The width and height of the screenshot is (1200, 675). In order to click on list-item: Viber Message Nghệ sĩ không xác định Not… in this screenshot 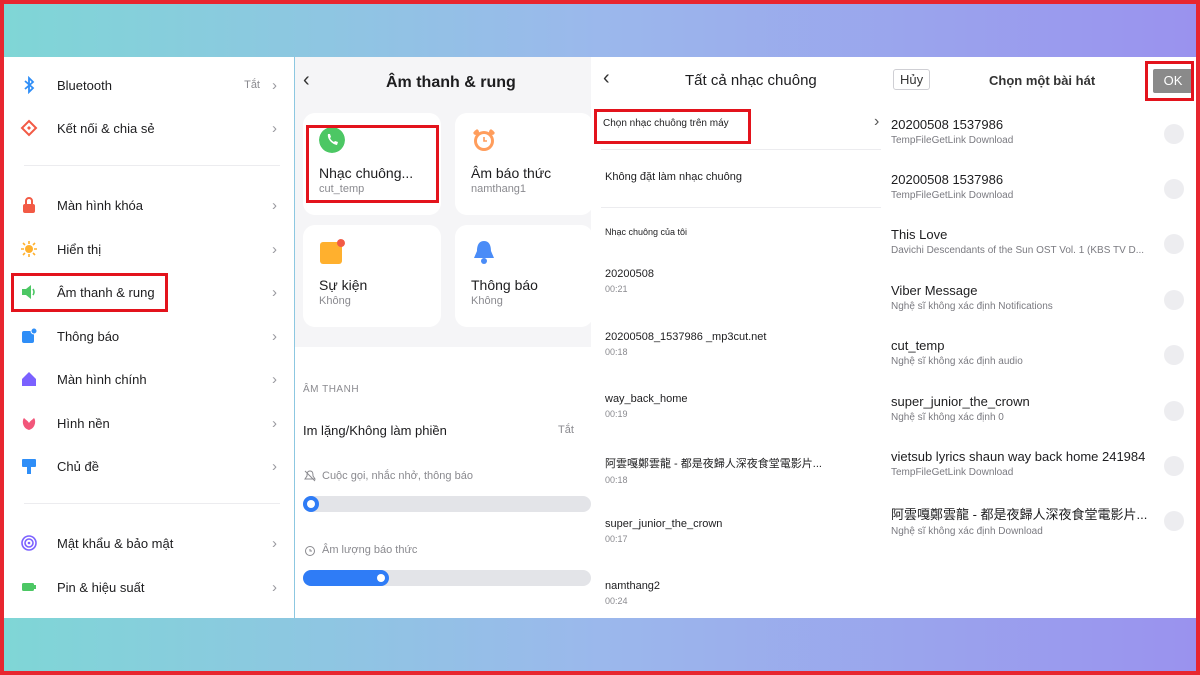, I will do `click(1038, 308)`.